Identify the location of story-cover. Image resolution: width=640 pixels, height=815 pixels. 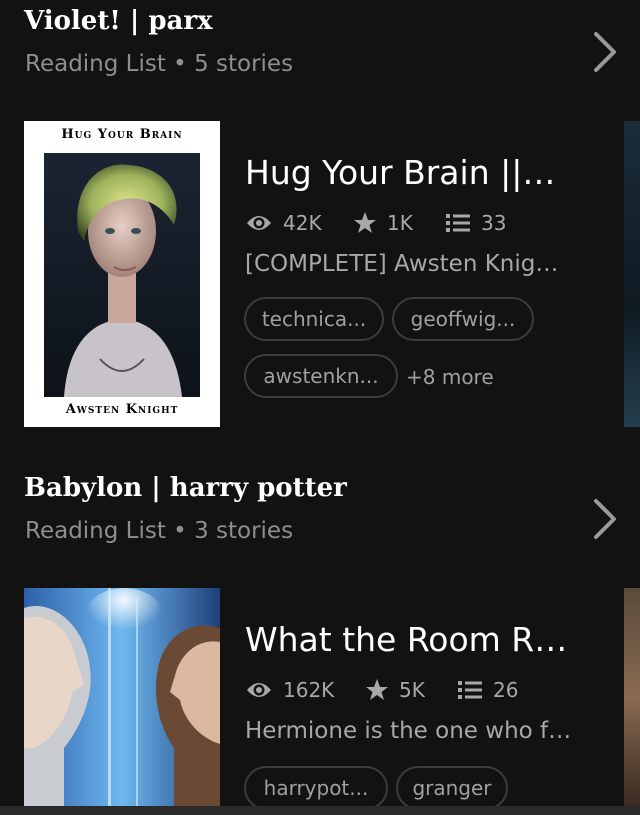
(122, 697).